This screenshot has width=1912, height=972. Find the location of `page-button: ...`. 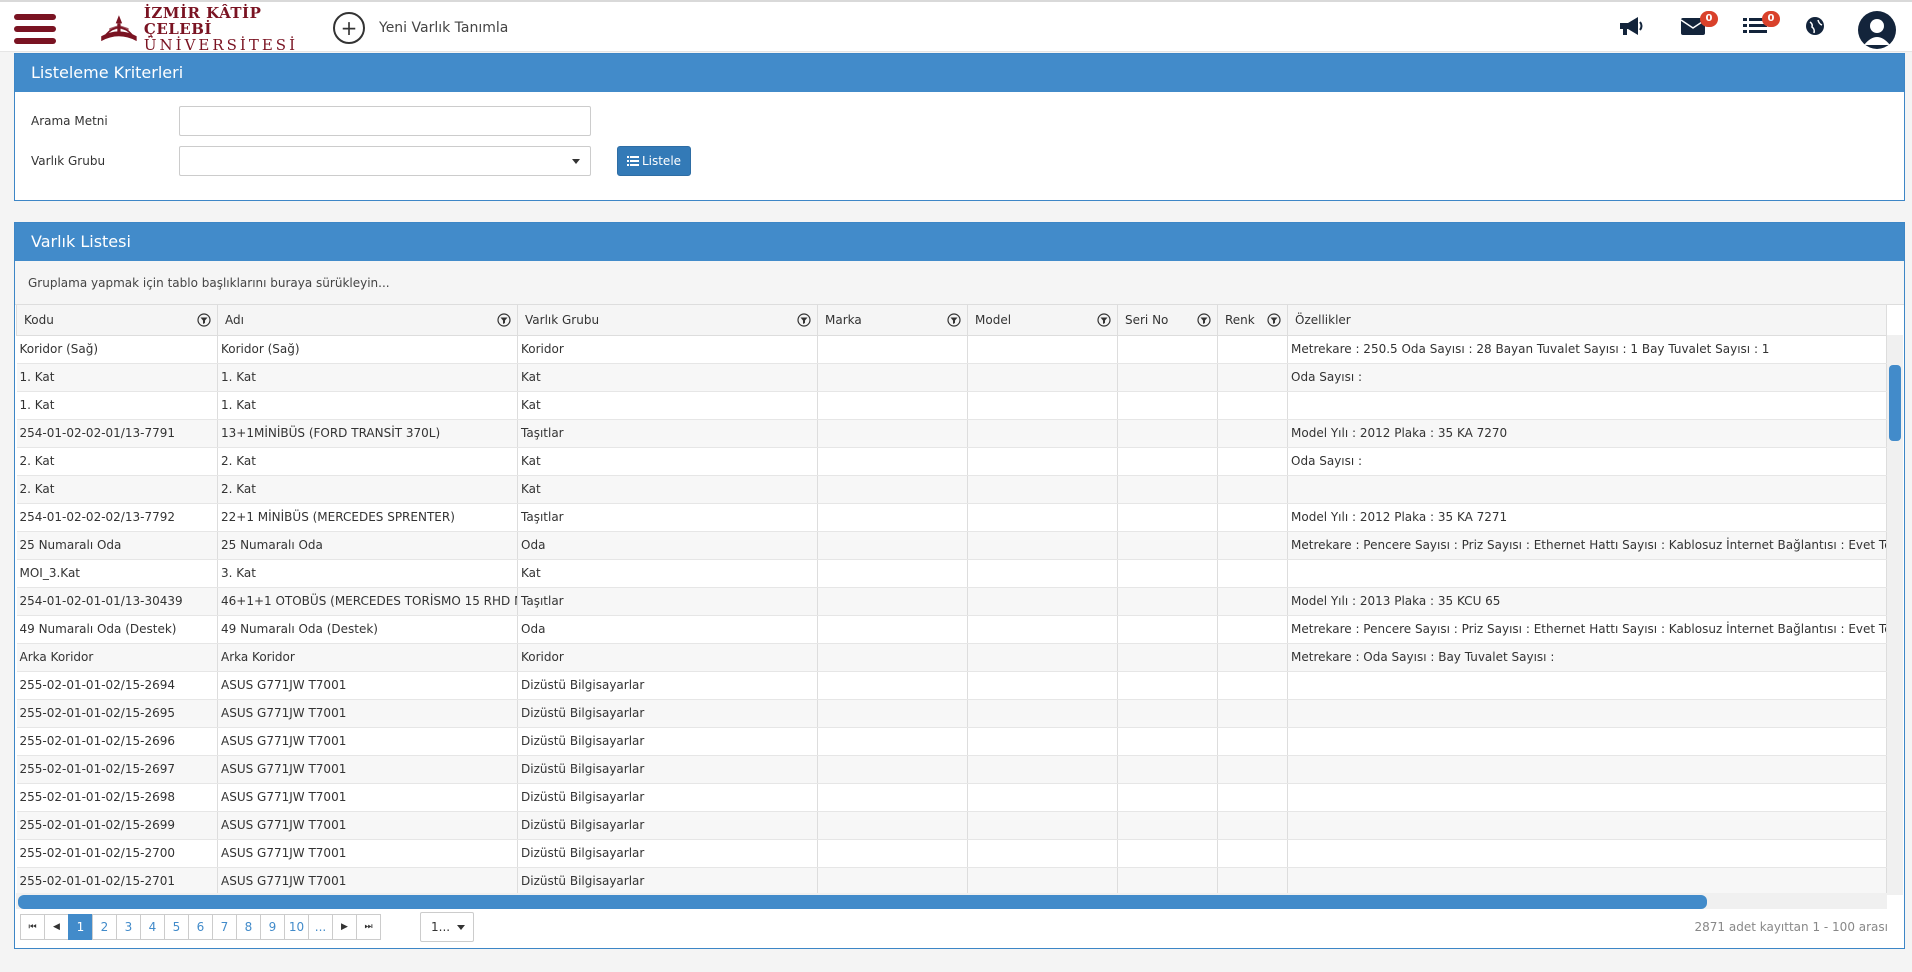

page-button: ... is located at coordinates (320, 927).